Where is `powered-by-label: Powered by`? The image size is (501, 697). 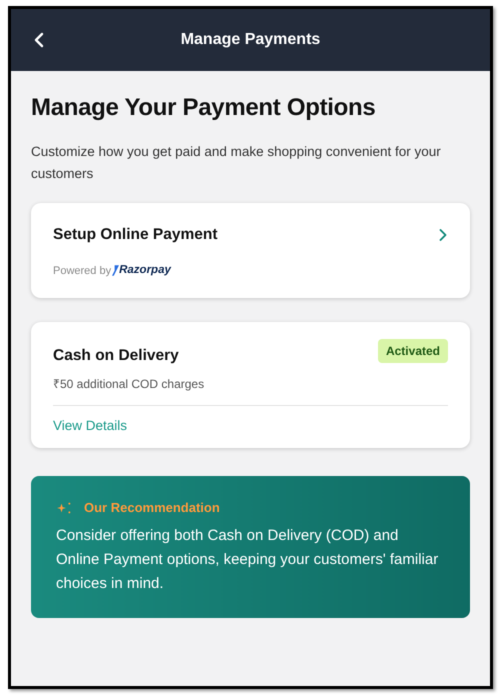 powered-by-label: Powered by is located at coordinates (82, 271).